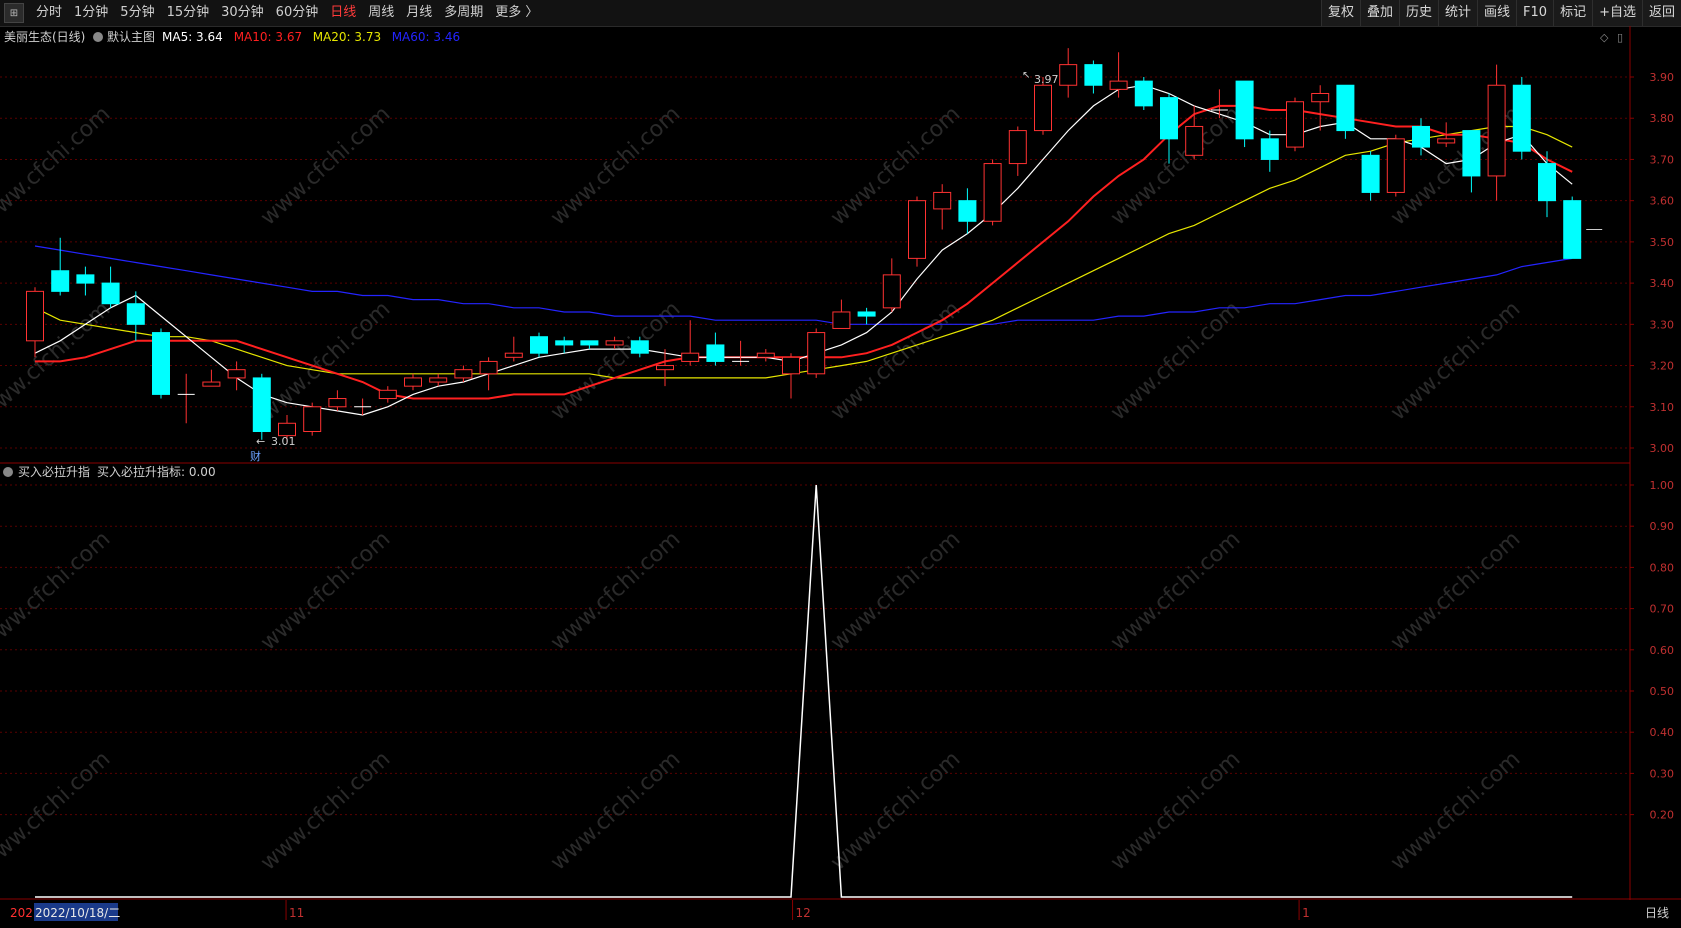 This screenshot has width=1681, height=928. What do you see at coordinates (1662, 526) in the screenshot?
I see `indicator-tick-label: 0.90` at bounding box center [1662, 526].